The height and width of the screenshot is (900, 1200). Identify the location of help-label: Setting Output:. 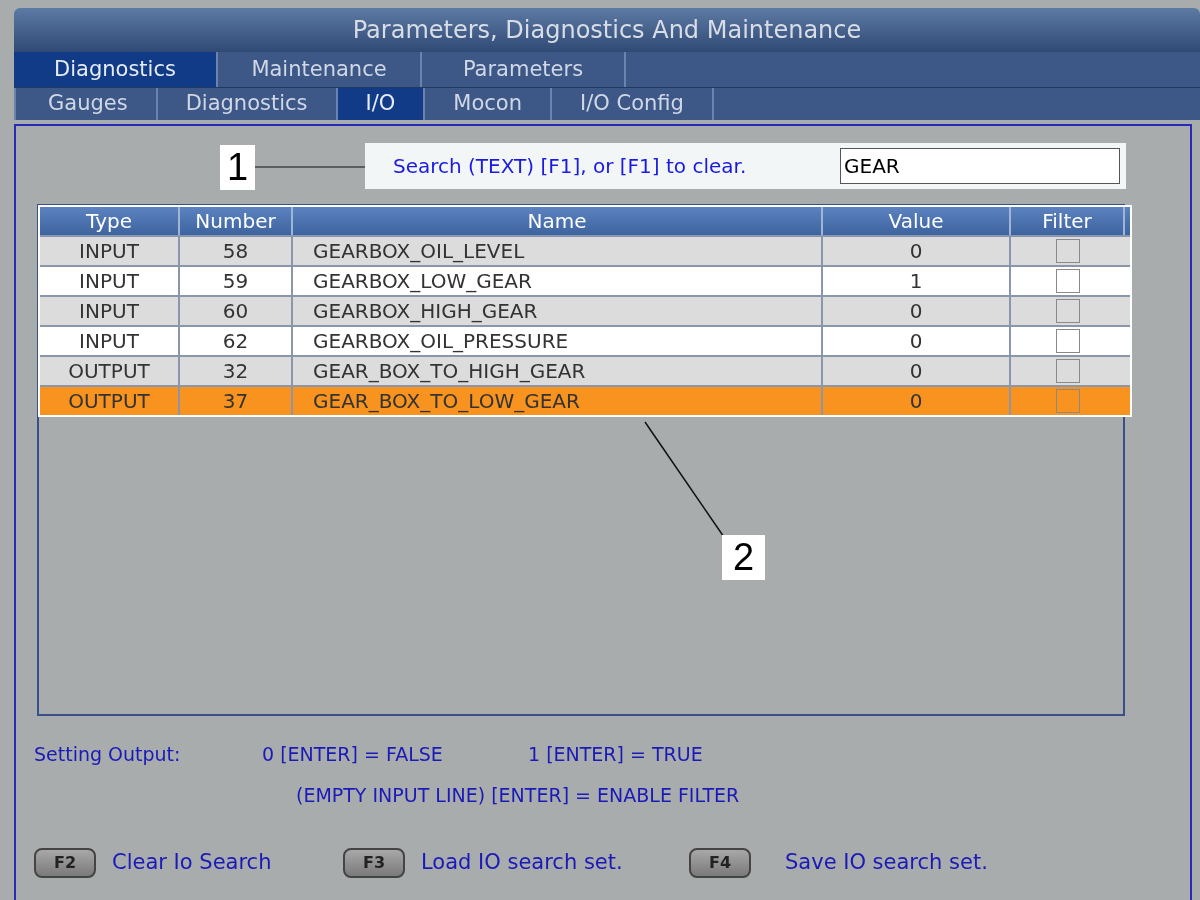
(108, 754).